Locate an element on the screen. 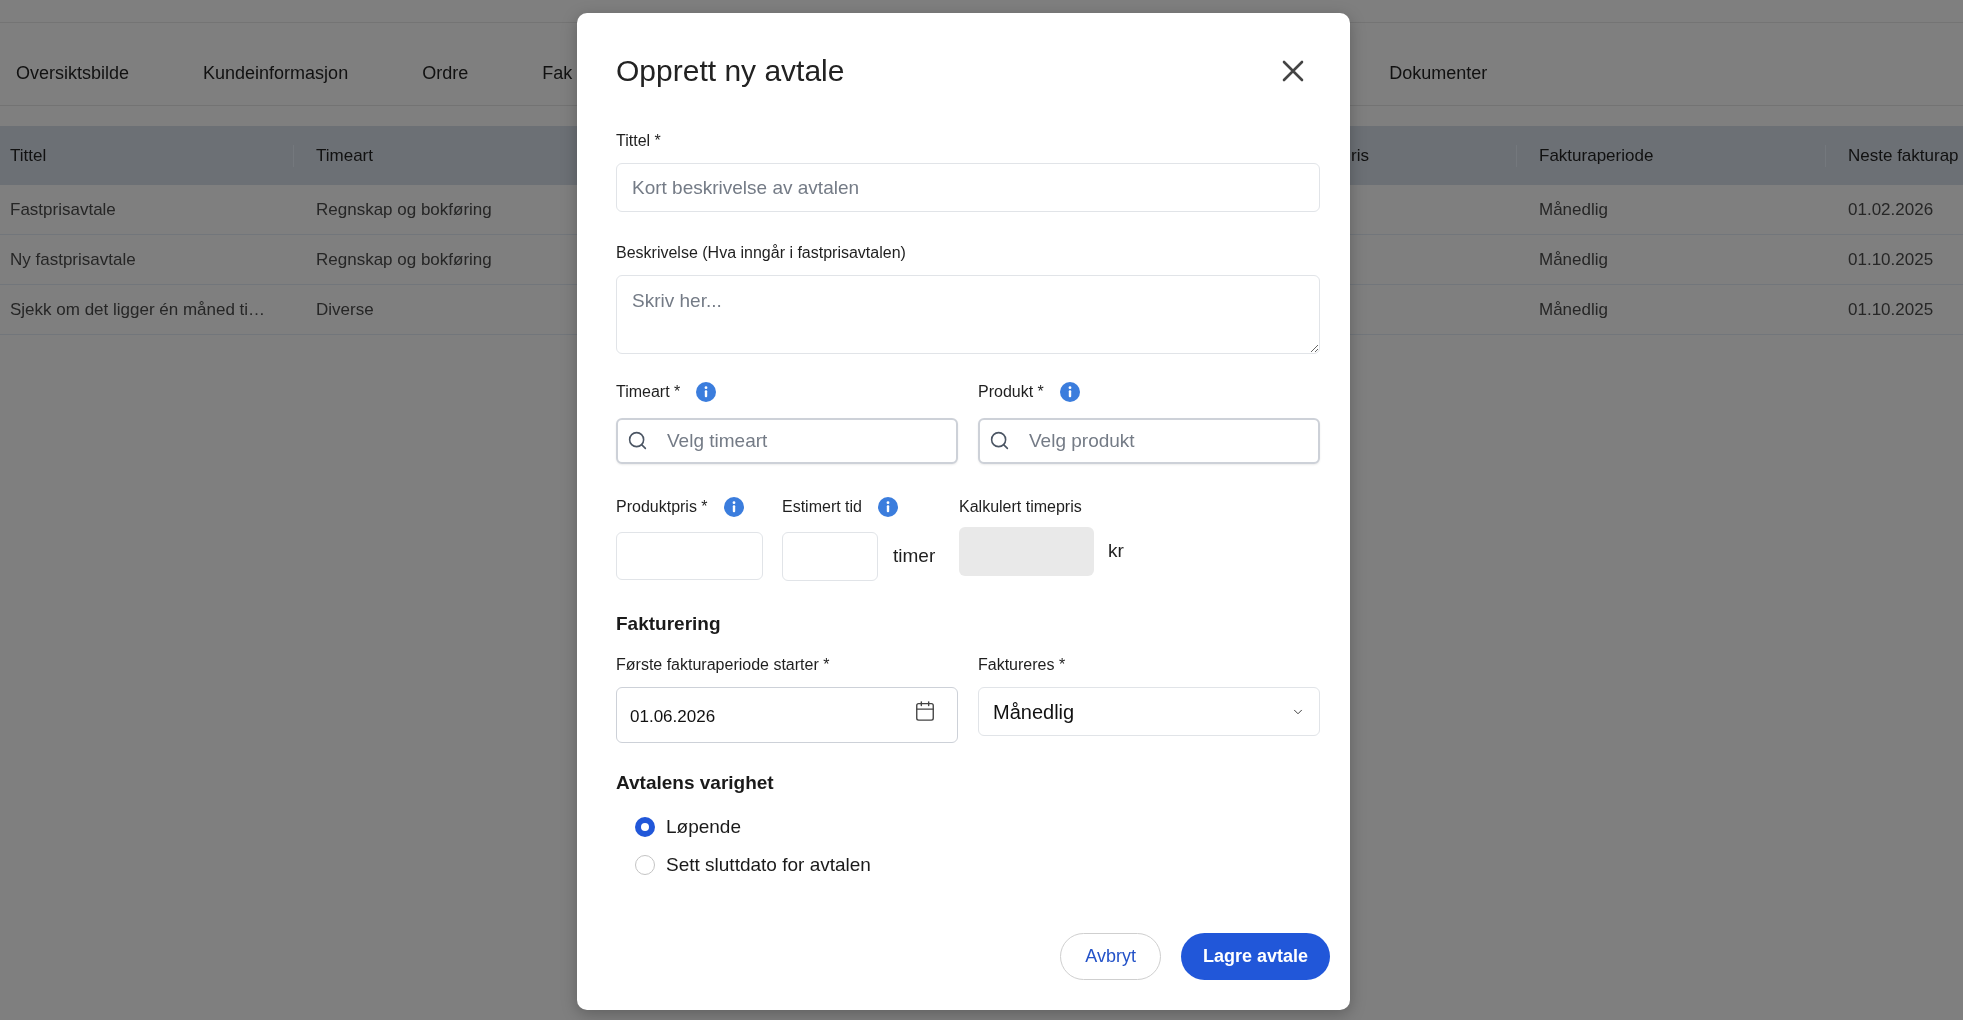 This screenshot has width=1963, height=1020. price-input is located at coordinates (689, 556).